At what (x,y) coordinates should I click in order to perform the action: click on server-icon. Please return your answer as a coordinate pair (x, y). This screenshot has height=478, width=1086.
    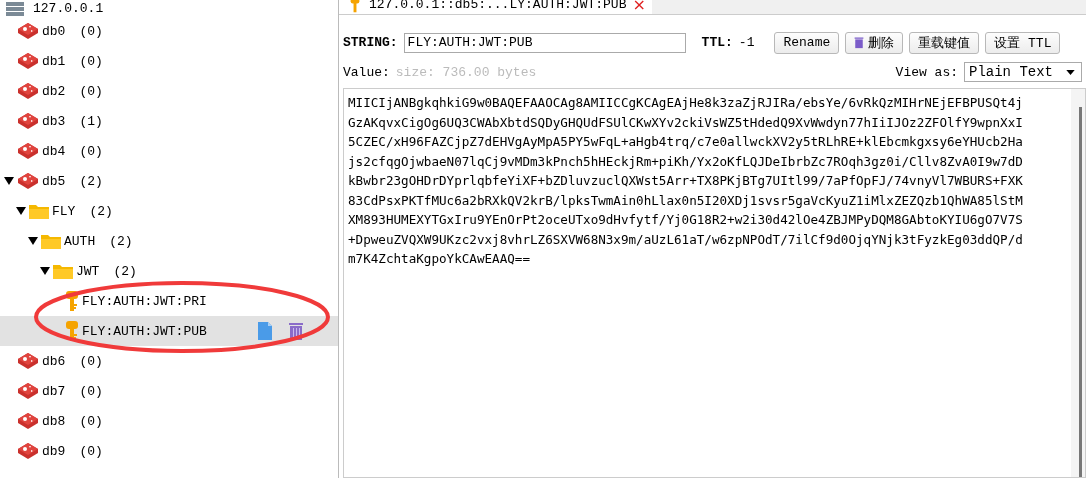
    Looking at the image, I should click on (15, 9).